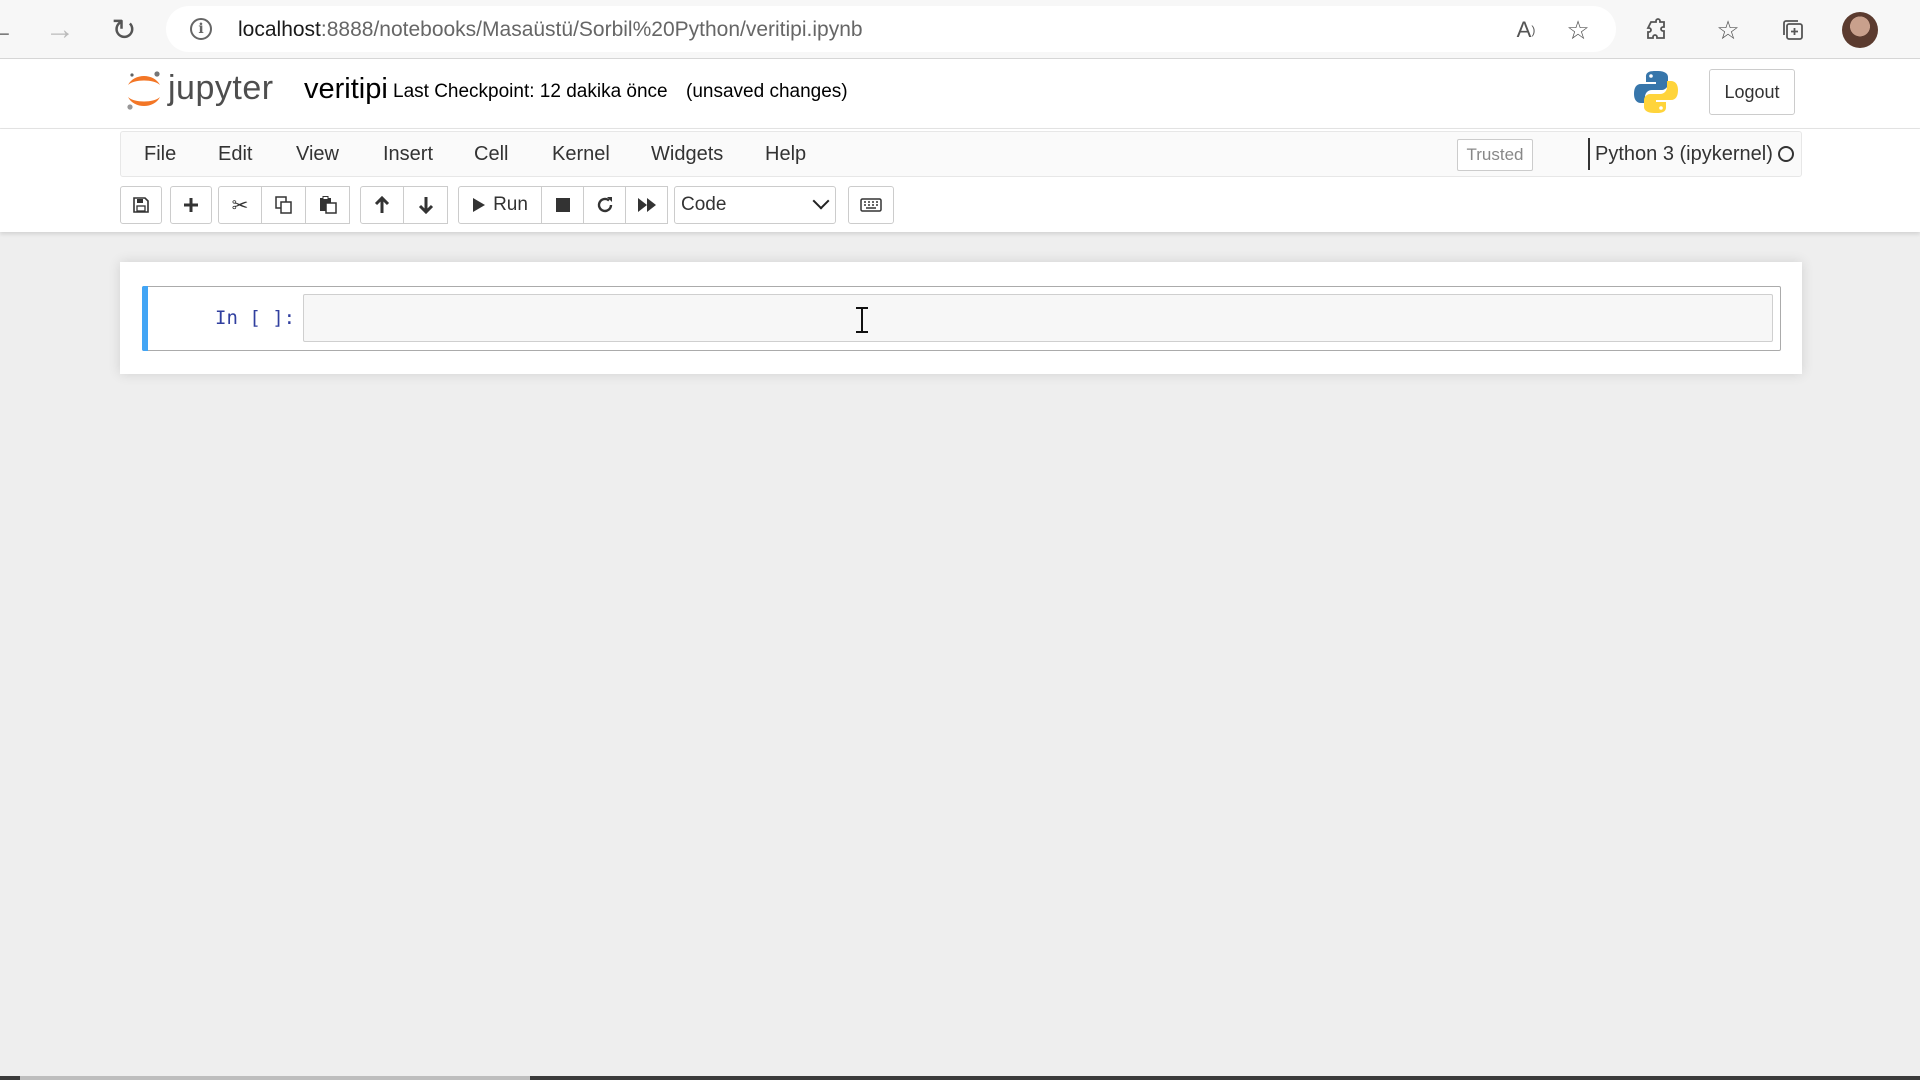 This screenshot has height=1080, width=1920. I want to click on chevron-down-icon, so click(821, 201).